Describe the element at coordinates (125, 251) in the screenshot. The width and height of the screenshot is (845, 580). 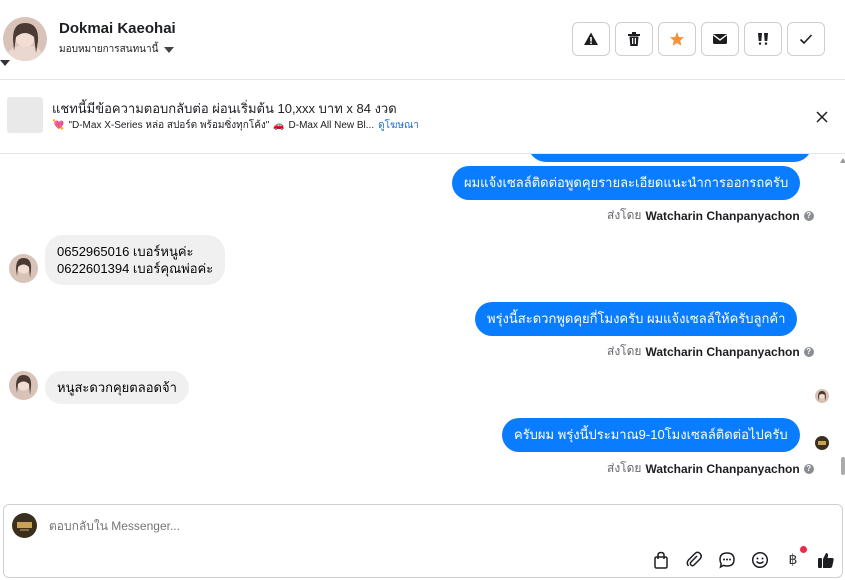
I see `message-line: 0652965016 เบอร์หนูค่ะ` at that location.